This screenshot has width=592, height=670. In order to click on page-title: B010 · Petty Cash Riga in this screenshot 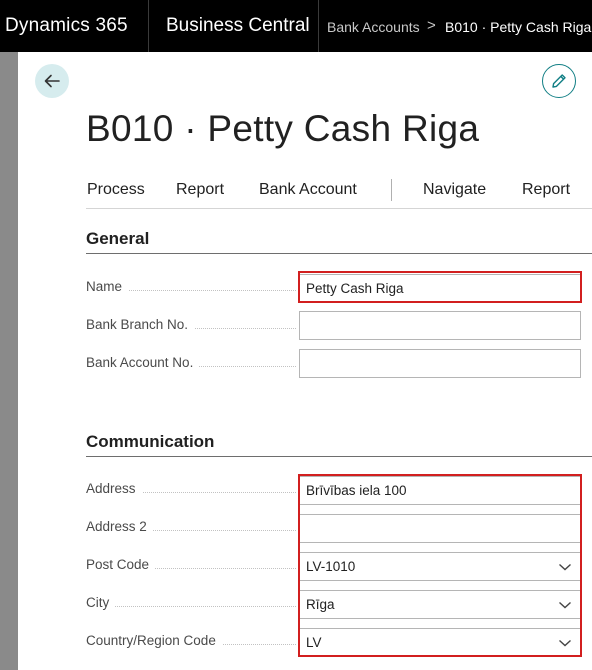, I will do `click(283, 128)`.